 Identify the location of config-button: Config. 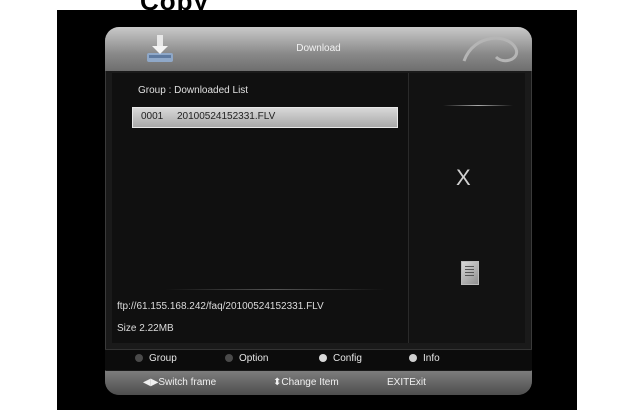
(340, 358).